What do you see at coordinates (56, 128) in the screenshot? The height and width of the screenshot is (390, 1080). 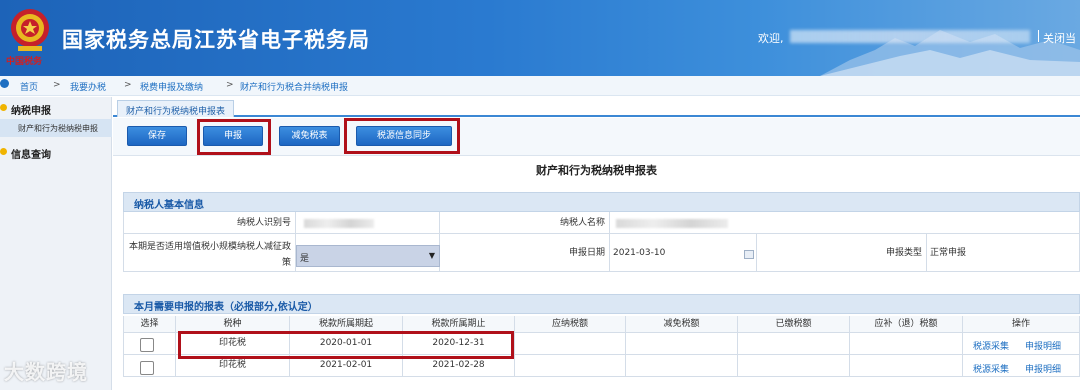 I see `sidebar-subitem-property-tax: 财产和行为税纳税申报` at bounding box center [56, 128].